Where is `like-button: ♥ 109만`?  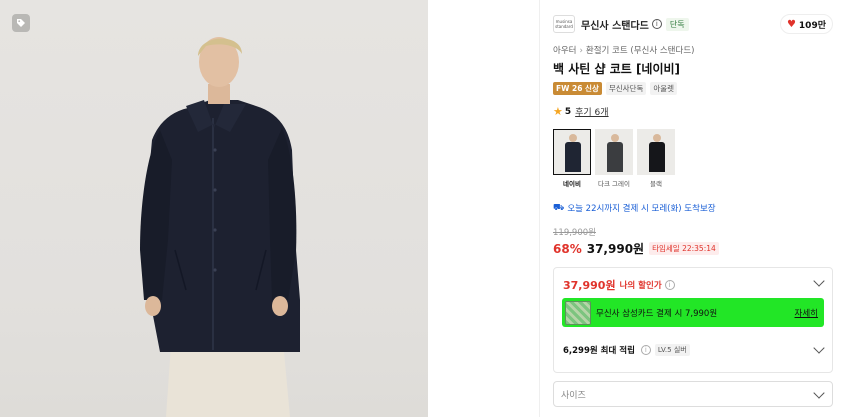
like-button: ♥ 109만 is located at coordinates (806, 24).